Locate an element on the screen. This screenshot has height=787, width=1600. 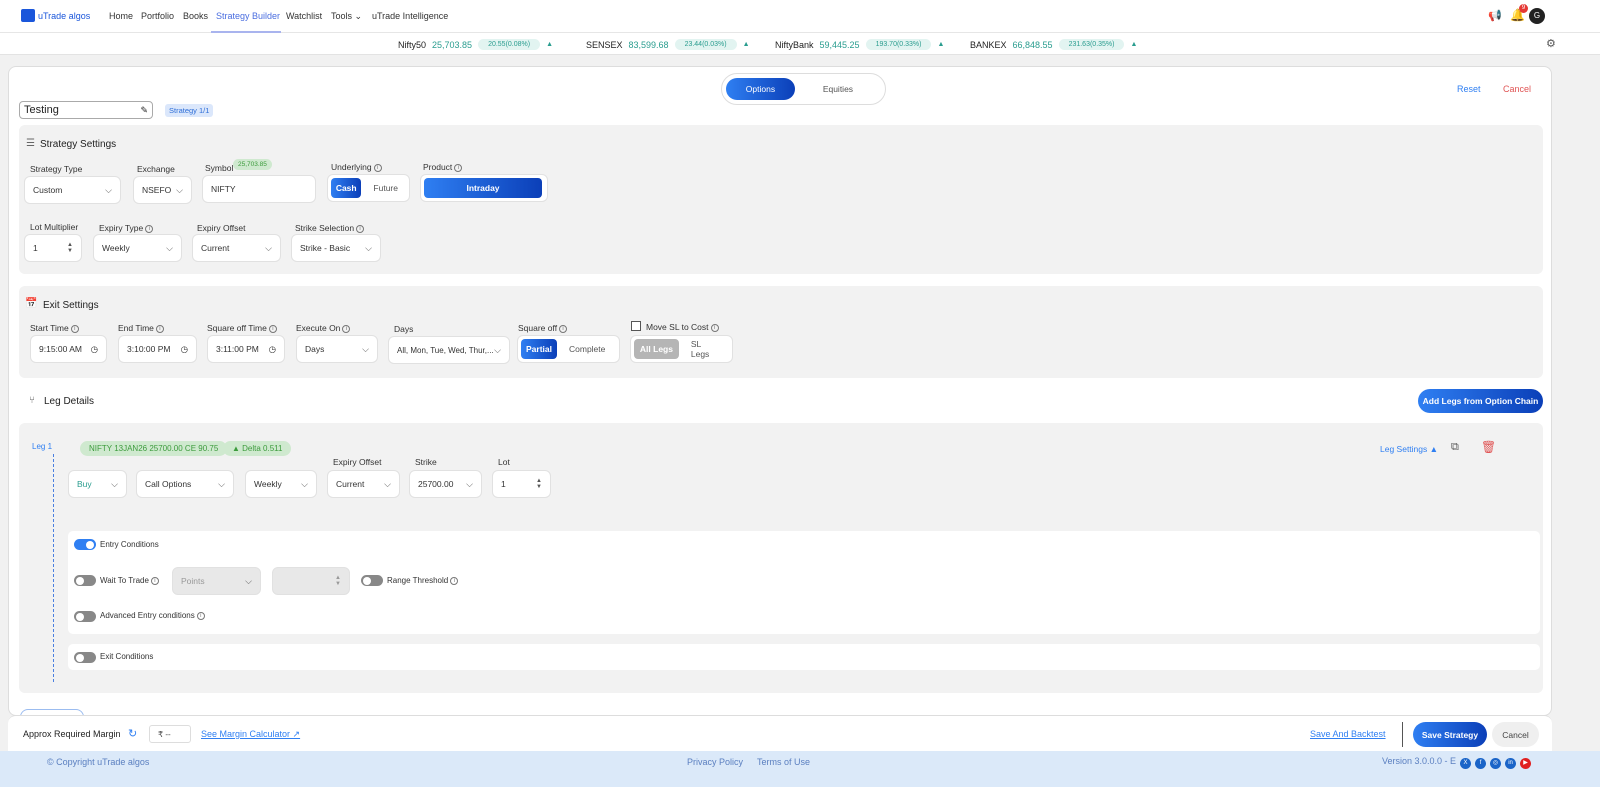
tab-options: Options is located at coordinates (760, 89).